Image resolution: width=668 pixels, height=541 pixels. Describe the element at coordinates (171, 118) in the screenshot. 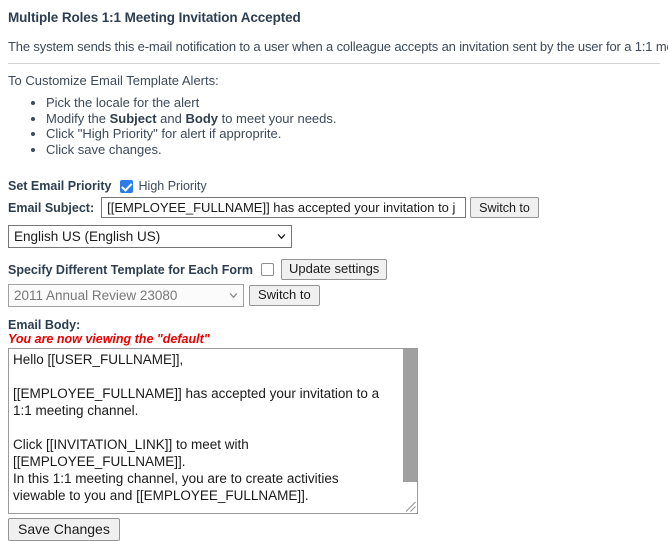

I see `instruction-text-mid: and` at that location.